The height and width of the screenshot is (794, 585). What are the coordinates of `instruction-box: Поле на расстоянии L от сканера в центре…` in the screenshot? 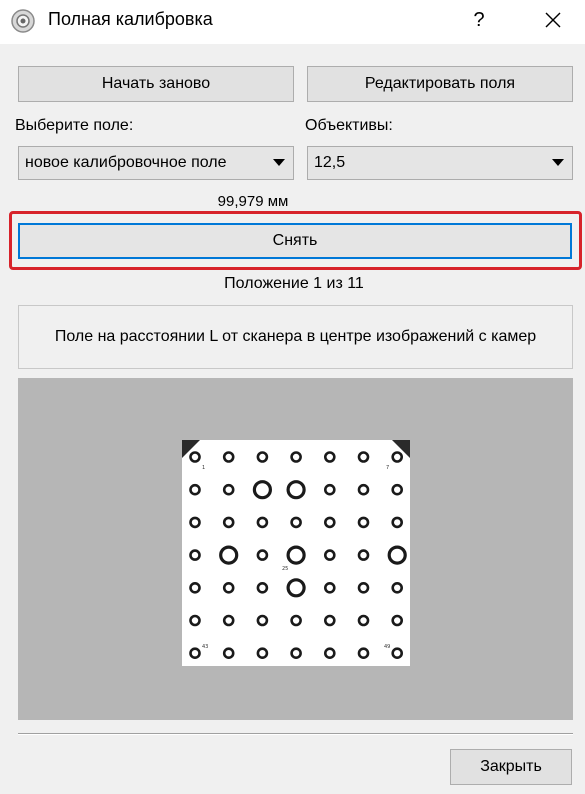 It's located at (295, 337).